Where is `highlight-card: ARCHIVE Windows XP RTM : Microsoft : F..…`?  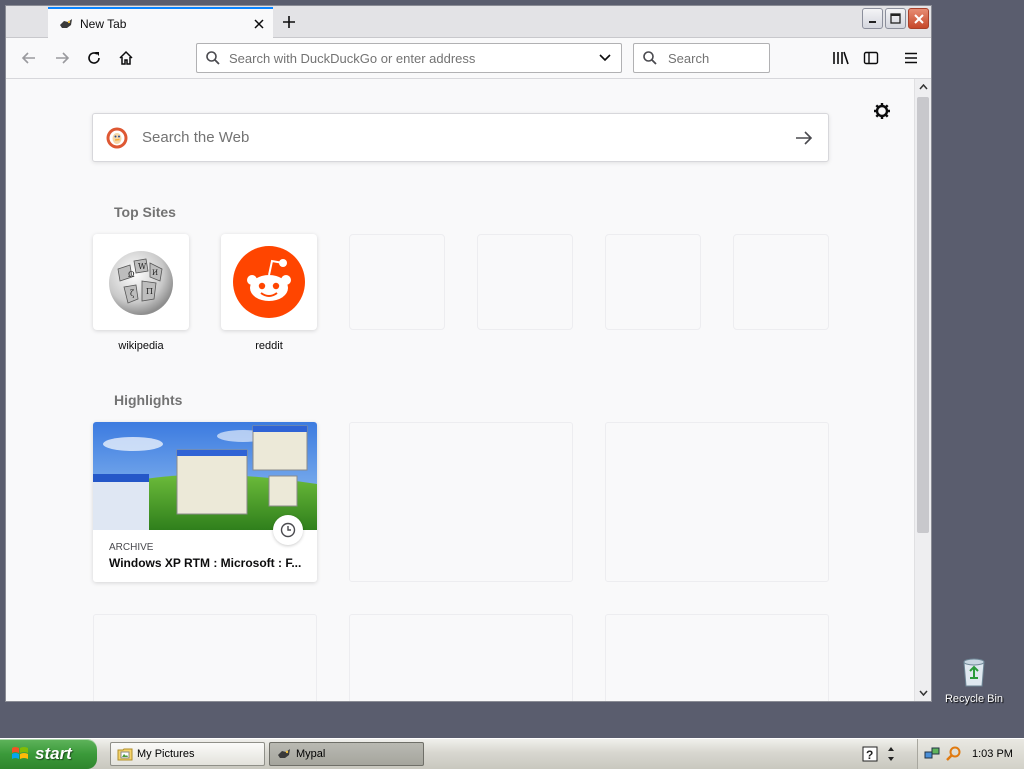 highlight-card: ARCHIVE Windows XP RTM : Microsoft : F..… is located at coordinates (205, 502).